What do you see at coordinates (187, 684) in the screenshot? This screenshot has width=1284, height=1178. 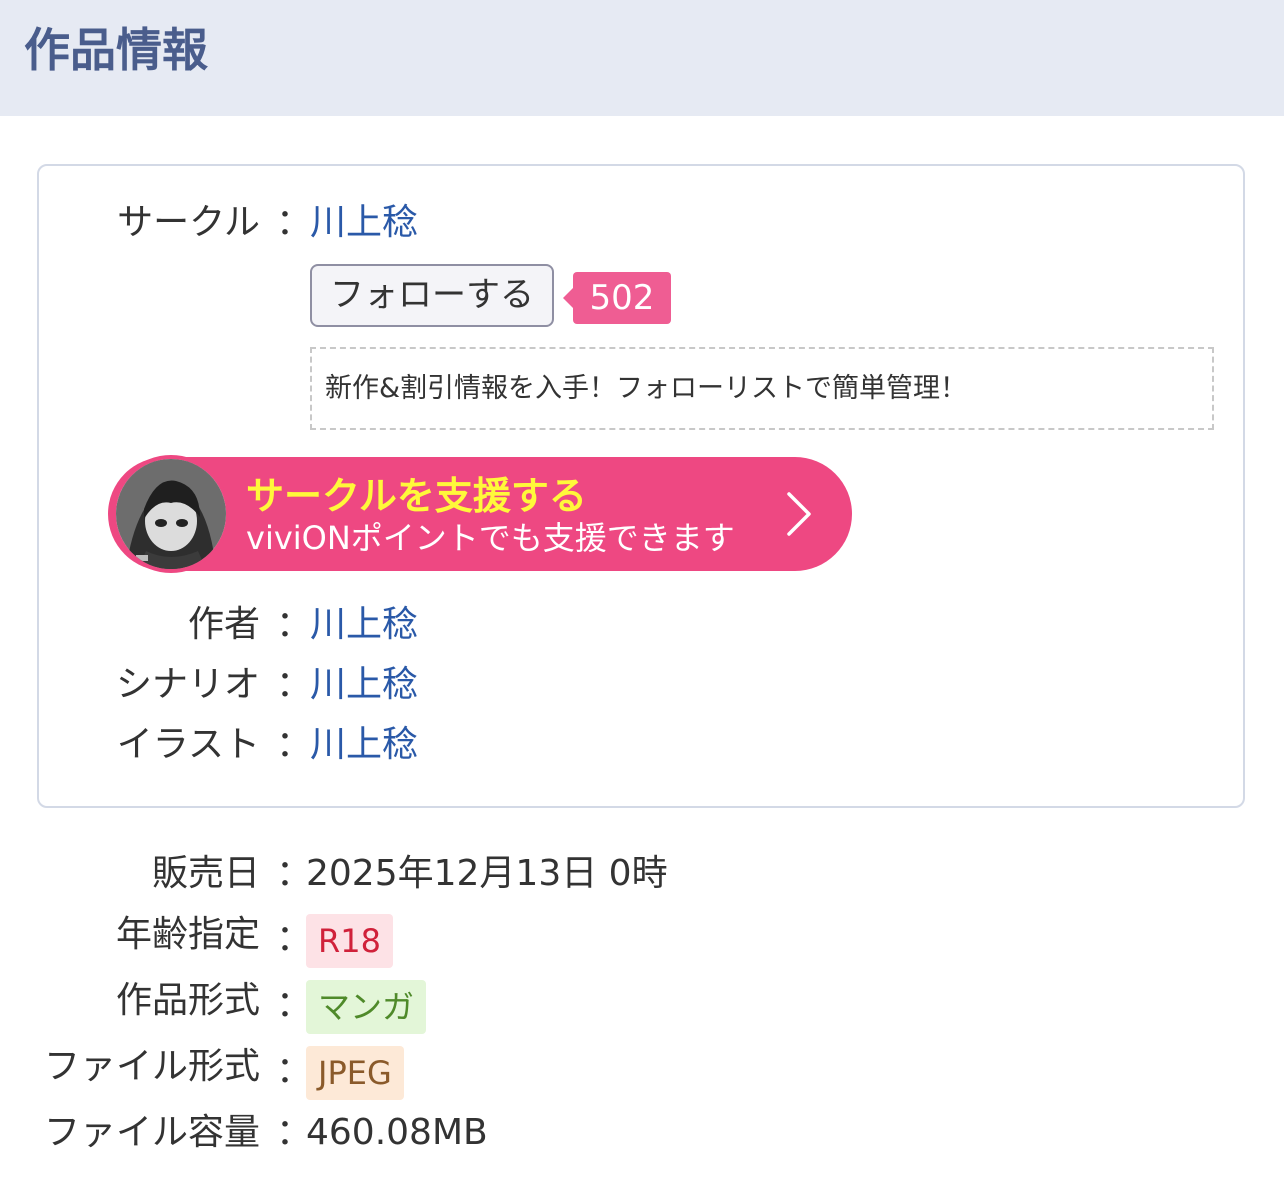 I see `scenario-label: シナリオ` at bounding box center [187, 684].